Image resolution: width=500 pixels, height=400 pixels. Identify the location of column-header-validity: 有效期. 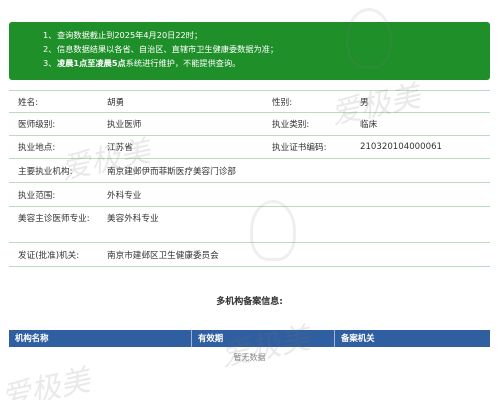
(263, 338).